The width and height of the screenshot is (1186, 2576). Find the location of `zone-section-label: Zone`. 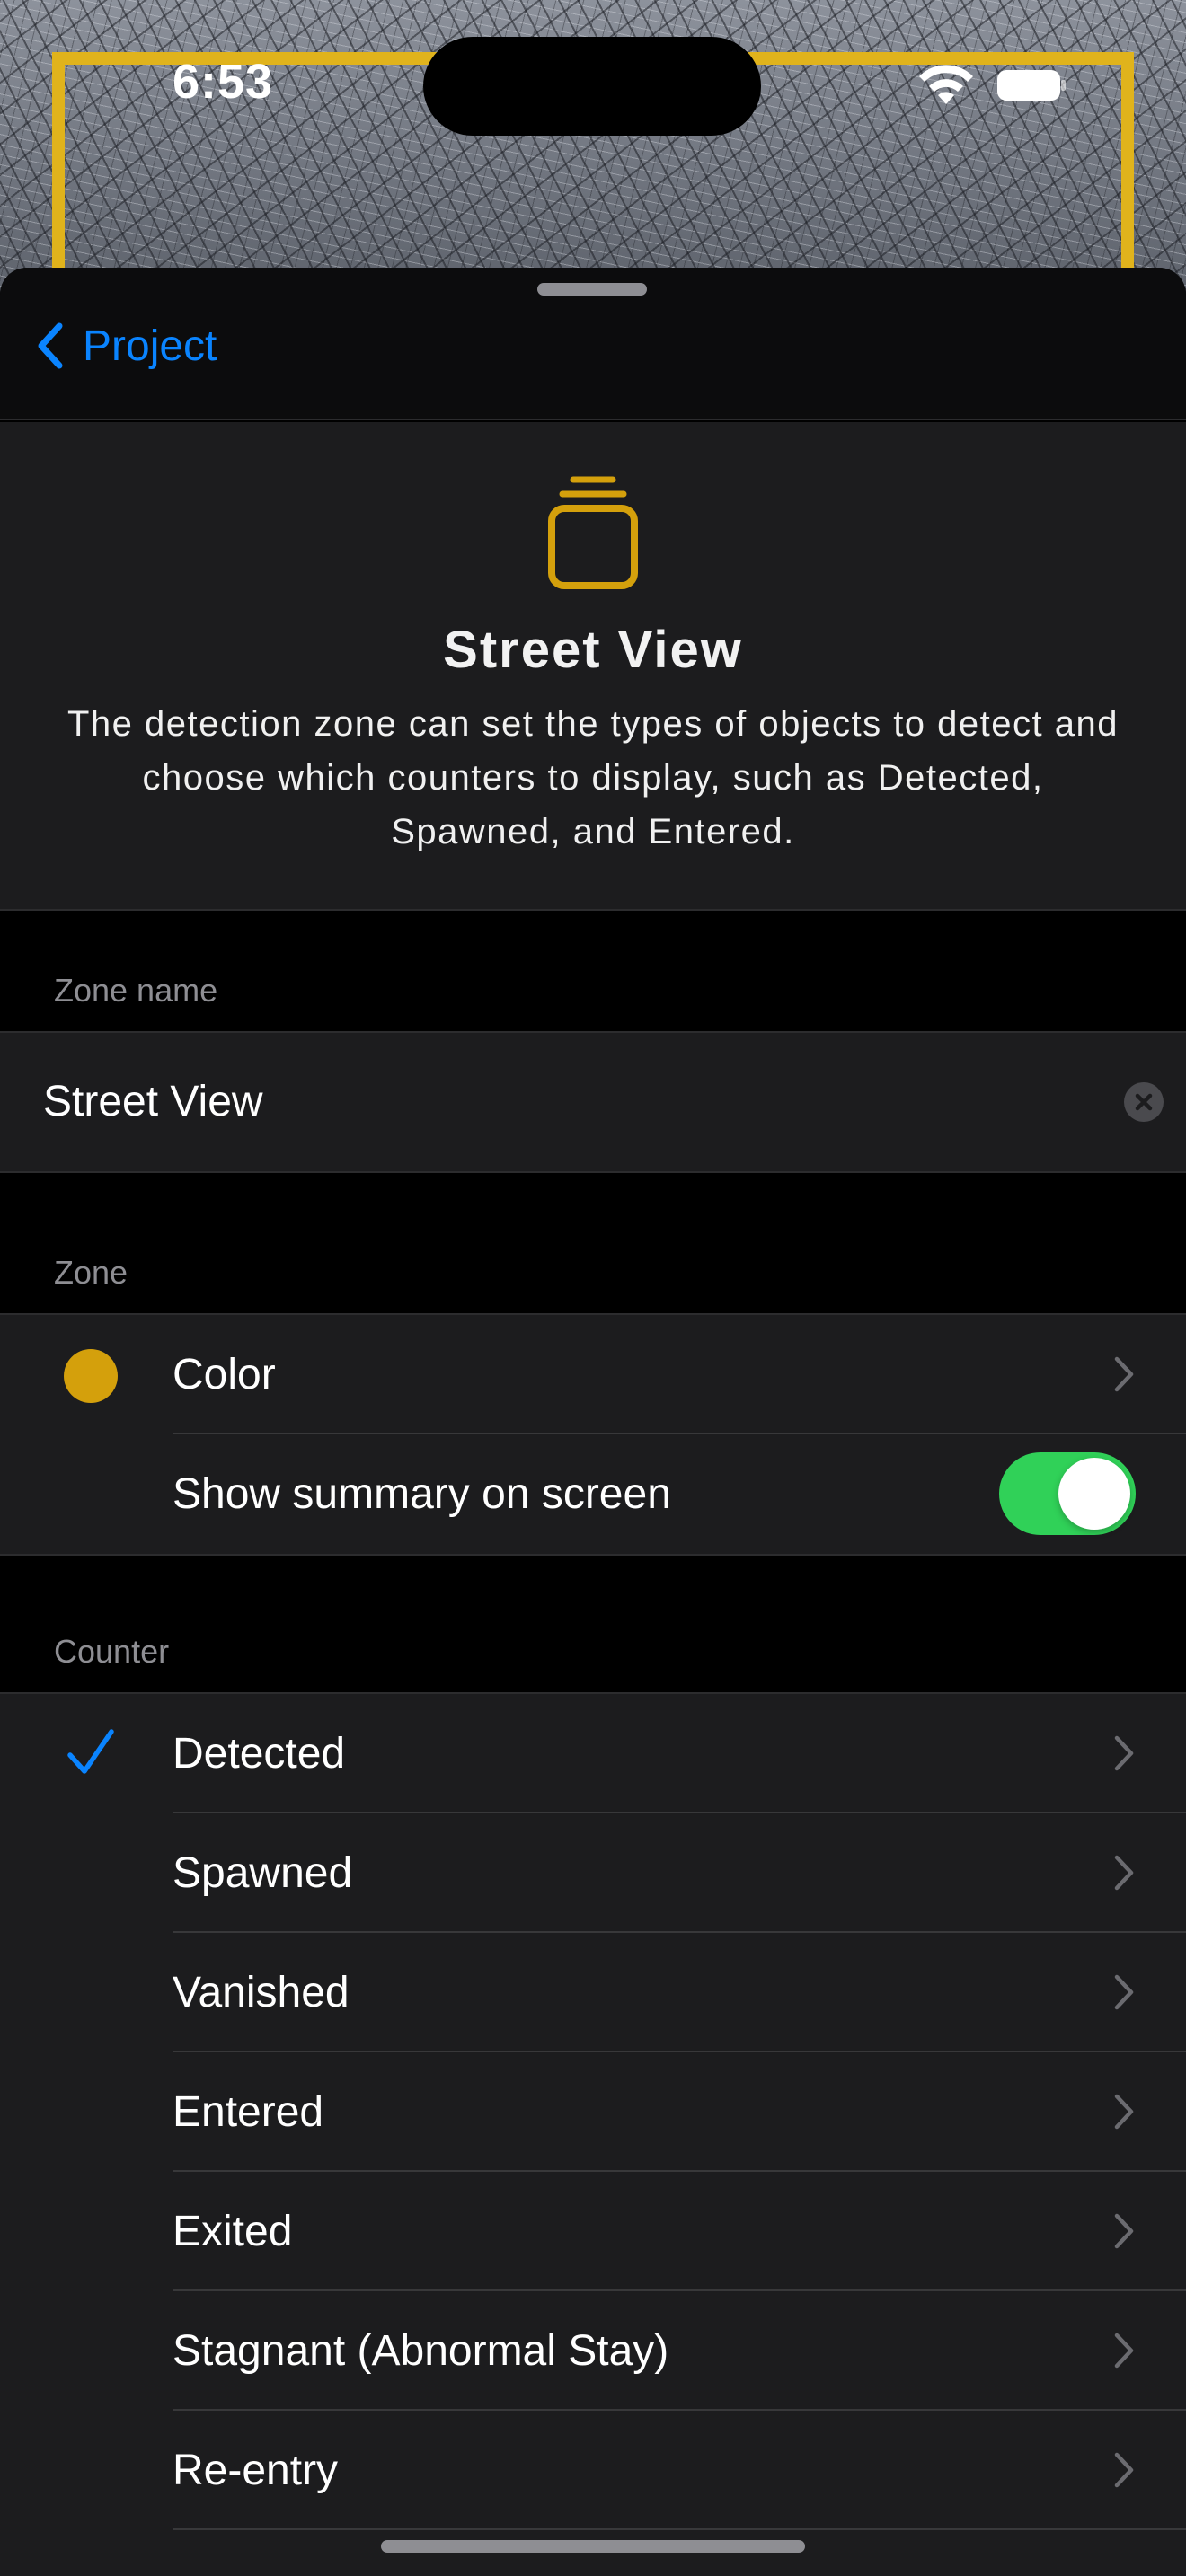

zone-section-label: Zone is located at coordinates (91, 1272).